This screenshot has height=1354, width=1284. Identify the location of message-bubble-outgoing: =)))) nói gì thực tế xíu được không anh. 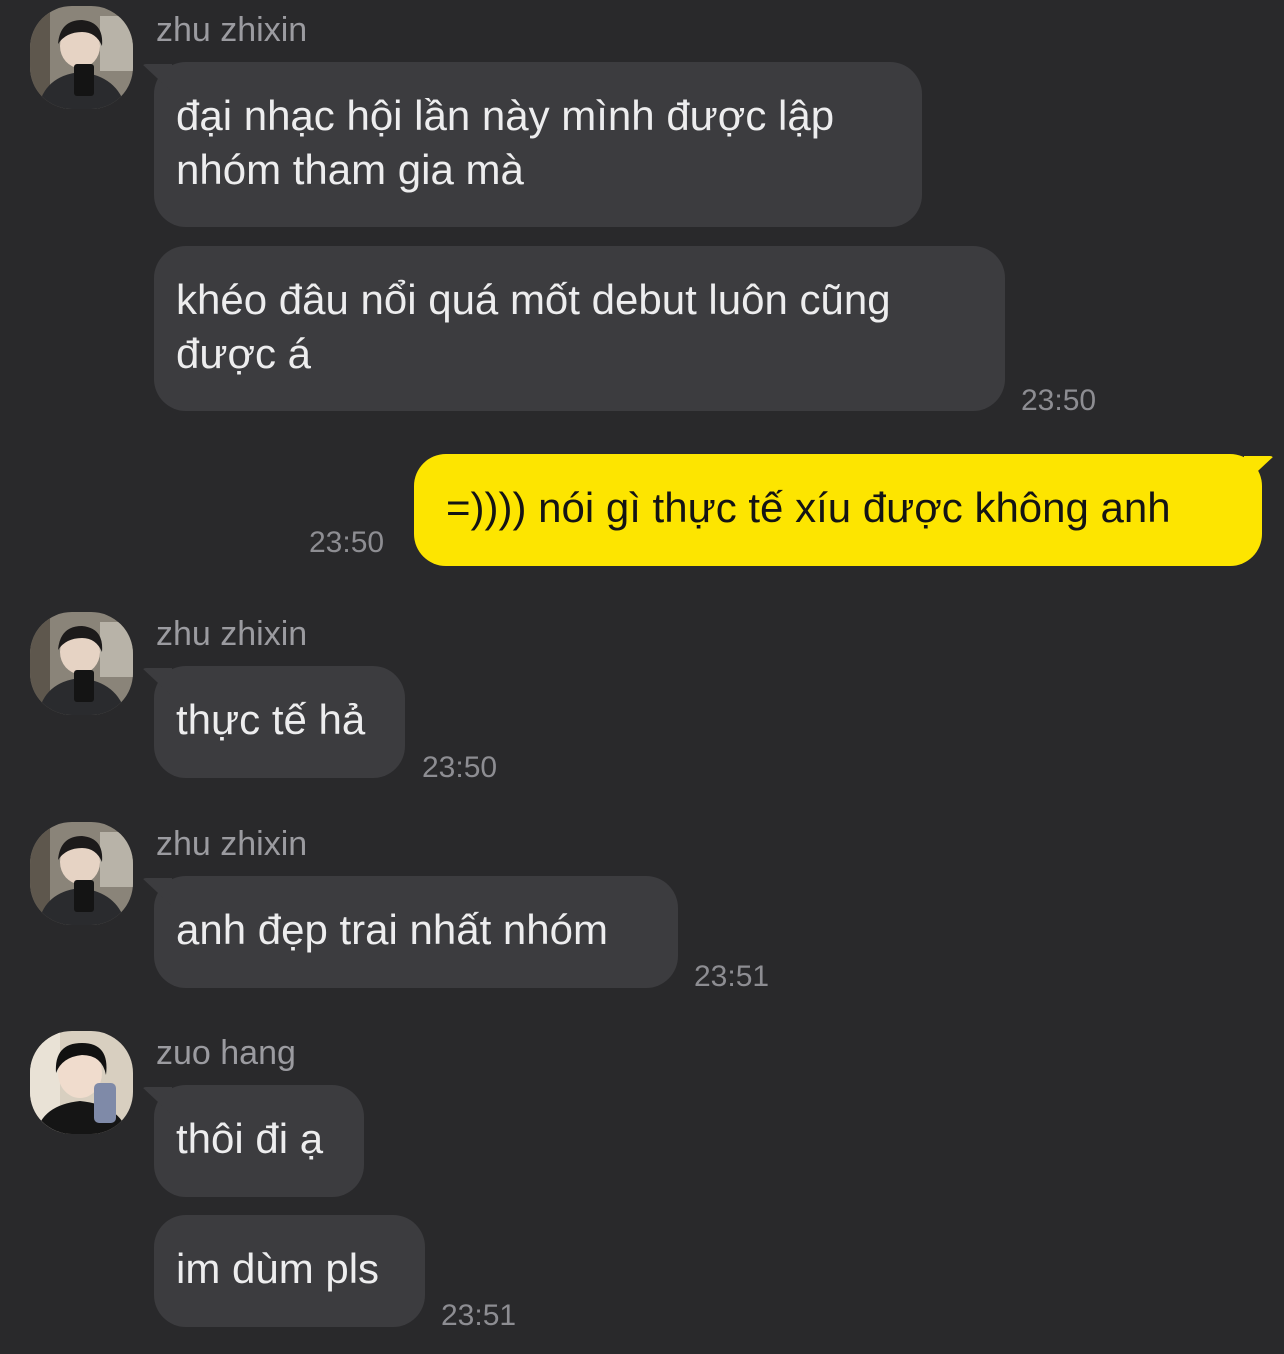
(838, 510).